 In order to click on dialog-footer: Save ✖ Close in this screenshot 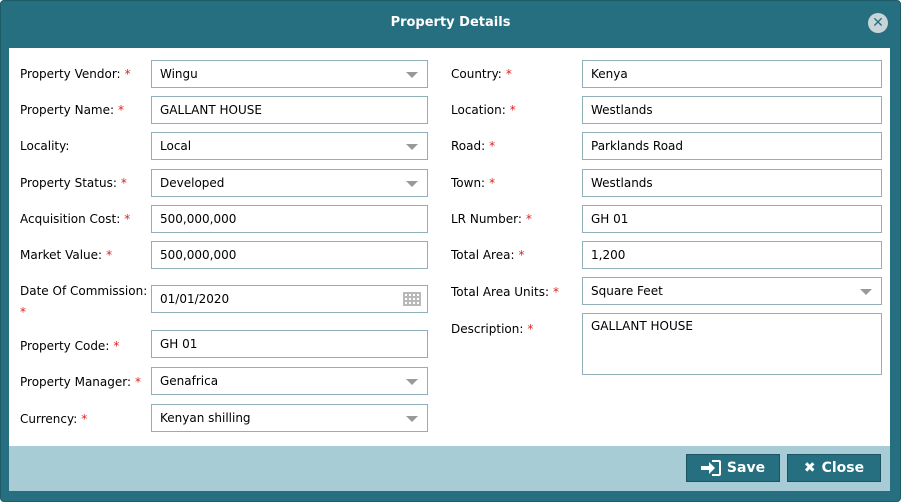, I will do `click(449, 468)`.